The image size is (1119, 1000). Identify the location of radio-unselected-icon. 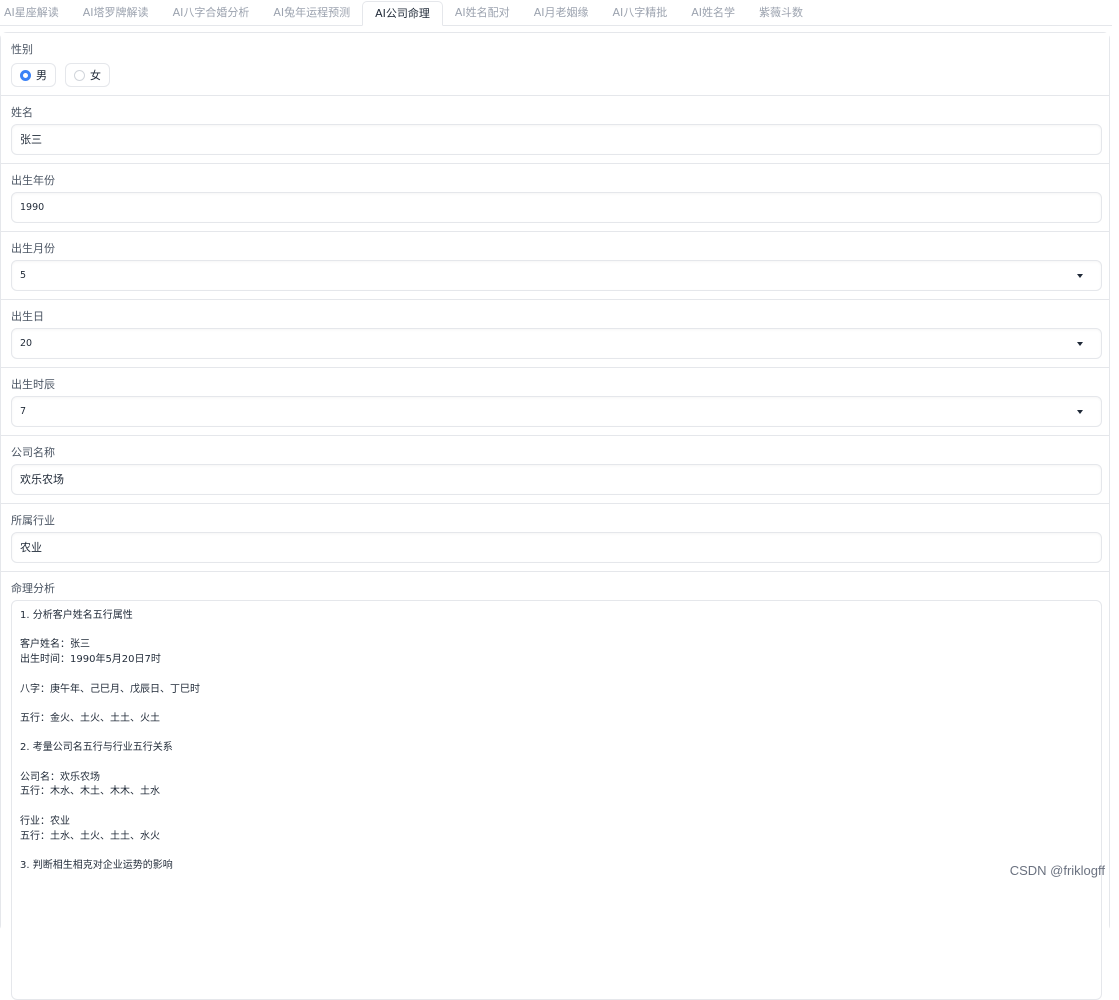
(79, 75).